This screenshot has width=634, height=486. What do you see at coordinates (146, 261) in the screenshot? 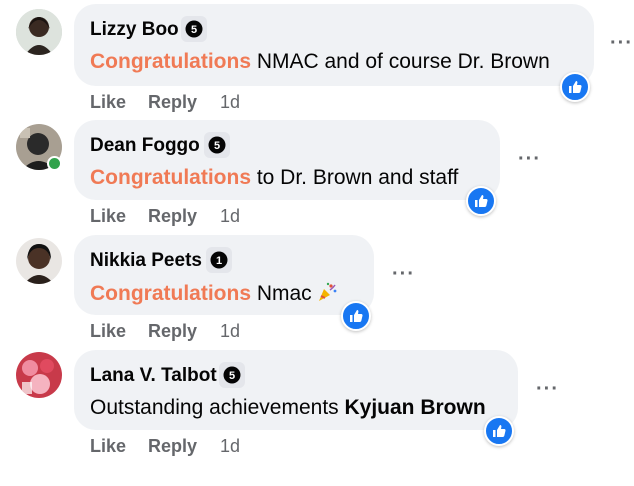
I see `author-name: Nikkia Peets` at bounding box center [146, 261].